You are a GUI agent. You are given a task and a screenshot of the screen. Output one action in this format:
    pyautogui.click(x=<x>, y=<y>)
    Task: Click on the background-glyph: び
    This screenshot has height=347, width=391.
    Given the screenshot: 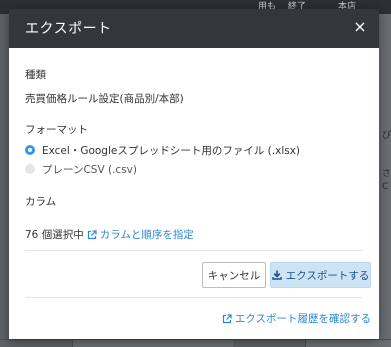 What is the action you would take?
    pyautogui.click(x=386, y=136)
    